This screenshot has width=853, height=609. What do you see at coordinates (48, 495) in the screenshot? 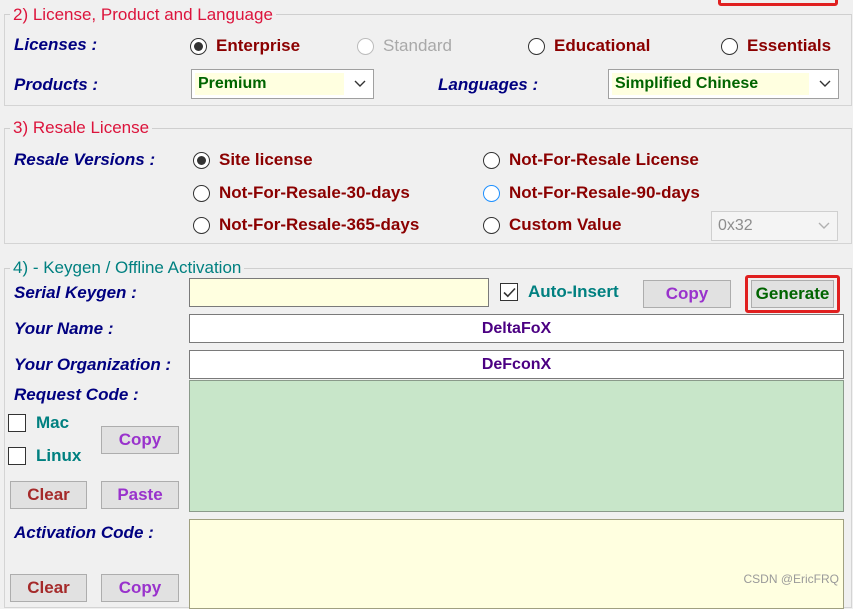
I see `request-clear-button: Clear` at bounding box center [48, 495].